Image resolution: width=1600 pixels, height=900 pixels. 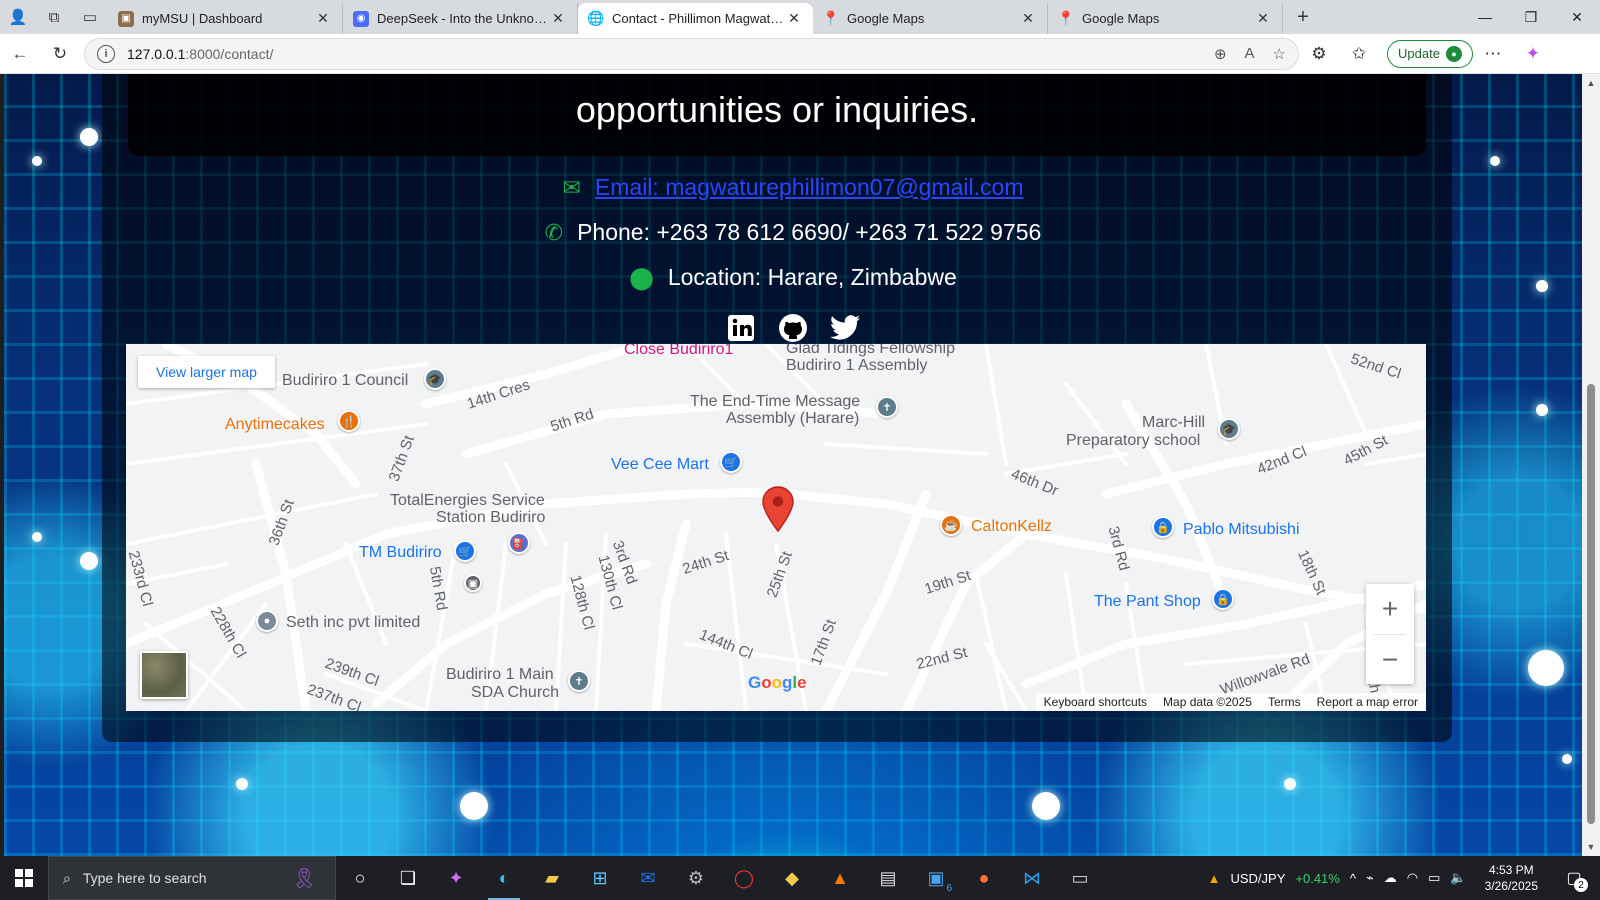 I want to click on taskbar-clock: 4:53 PM 3/26/2025, so click(x=1511, y=878).